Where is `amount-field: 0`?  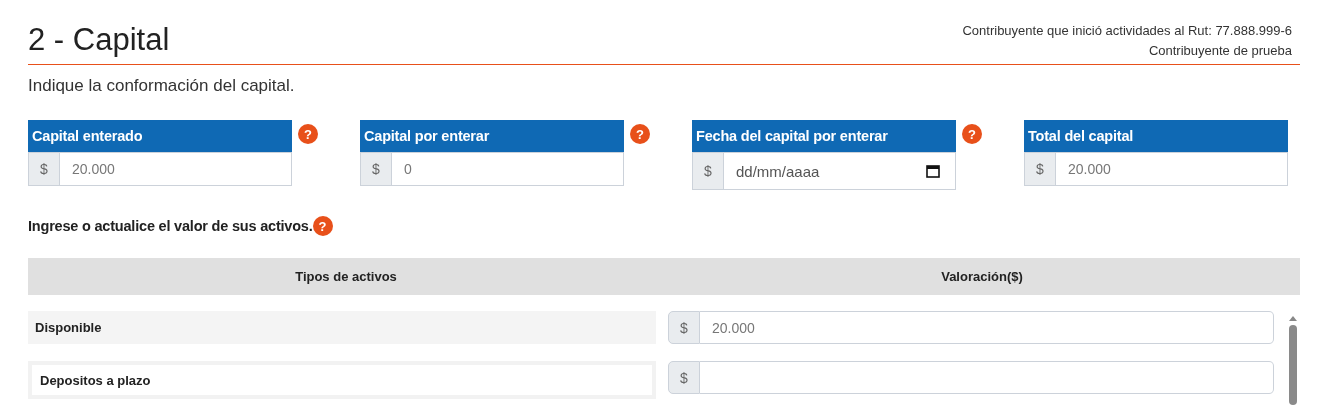 amount-field: 0 is located at coordinates (508, 169).